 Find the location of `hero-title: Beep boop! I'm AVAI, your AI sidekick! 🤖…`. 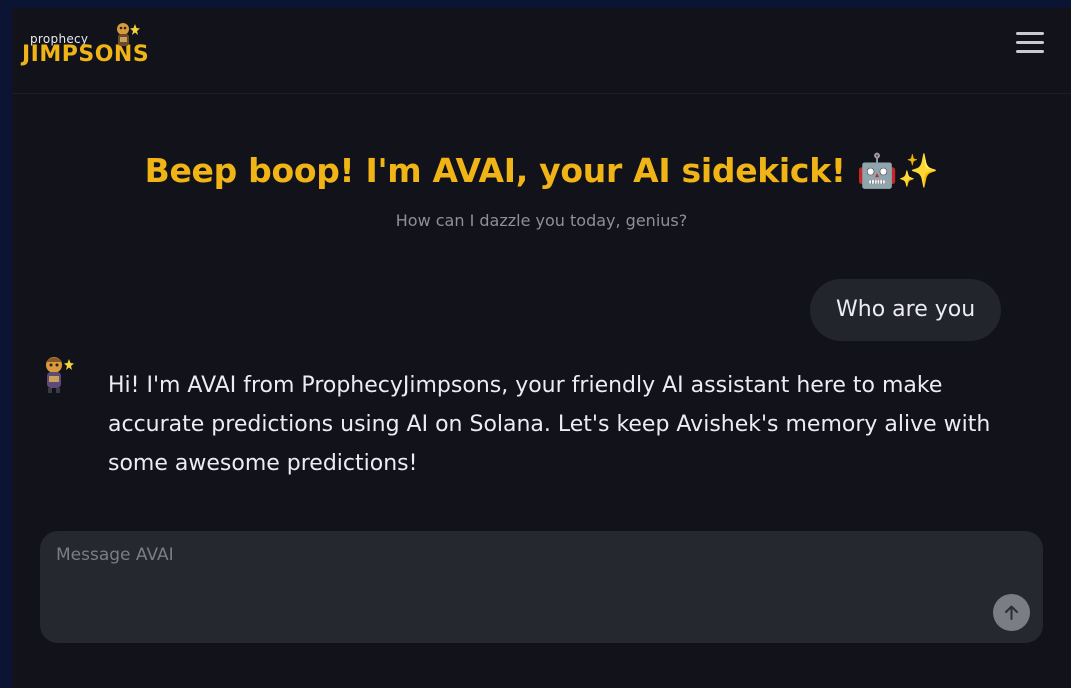

hero-title: Beep boop! I'm AVAI, your AI sidekick! 🤖… is located at coordinates (541, 170).